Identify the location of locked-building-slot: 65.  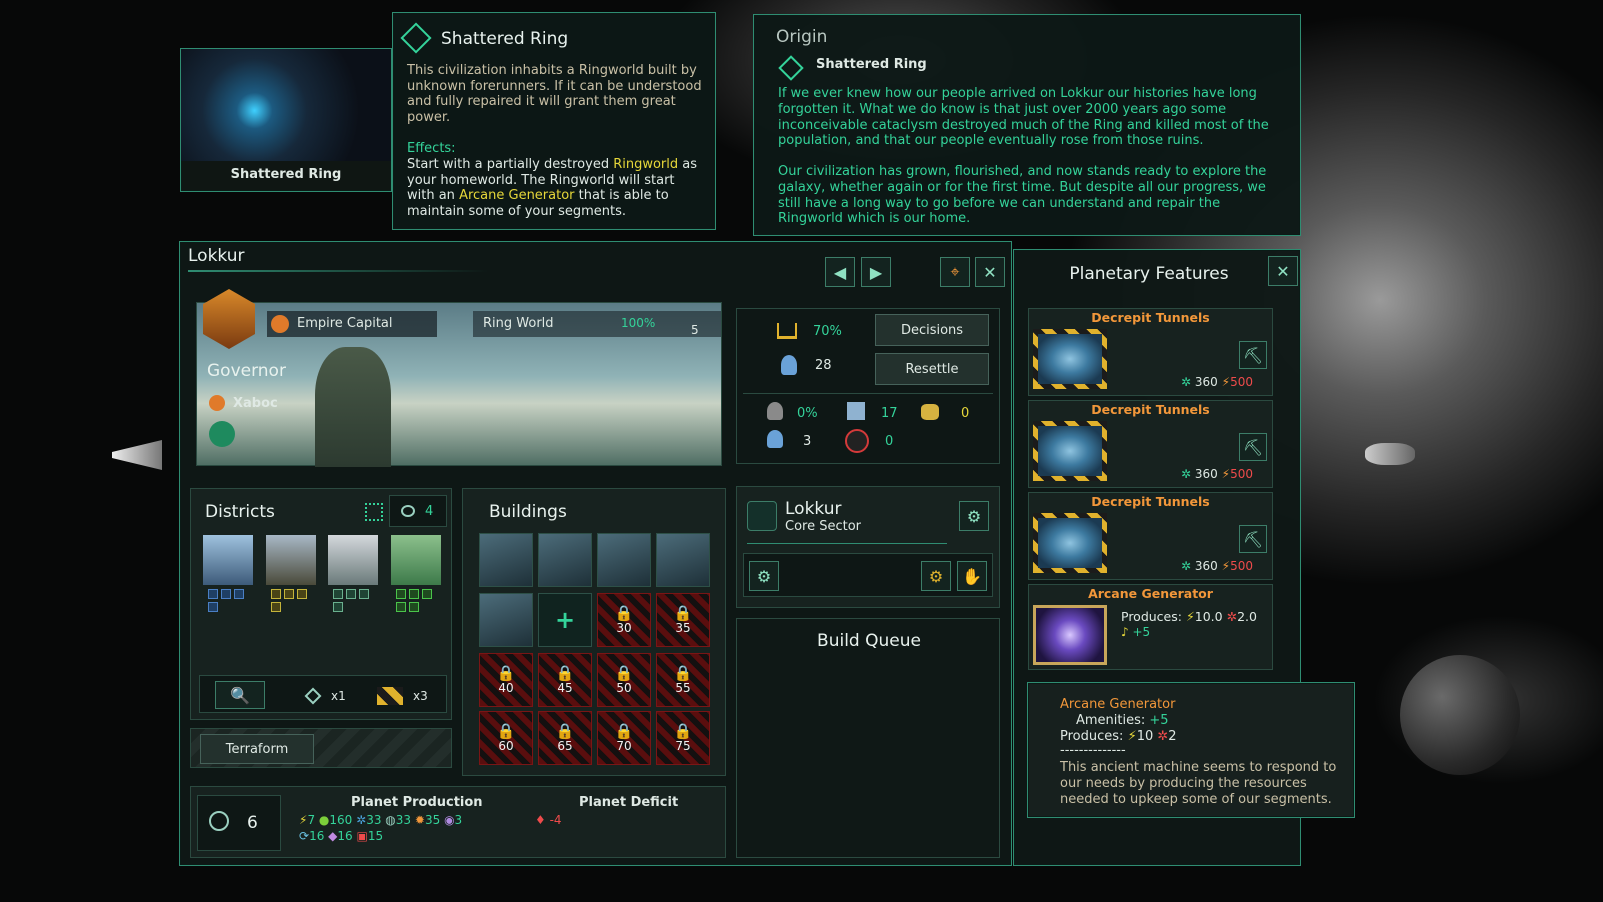
(565, 738).